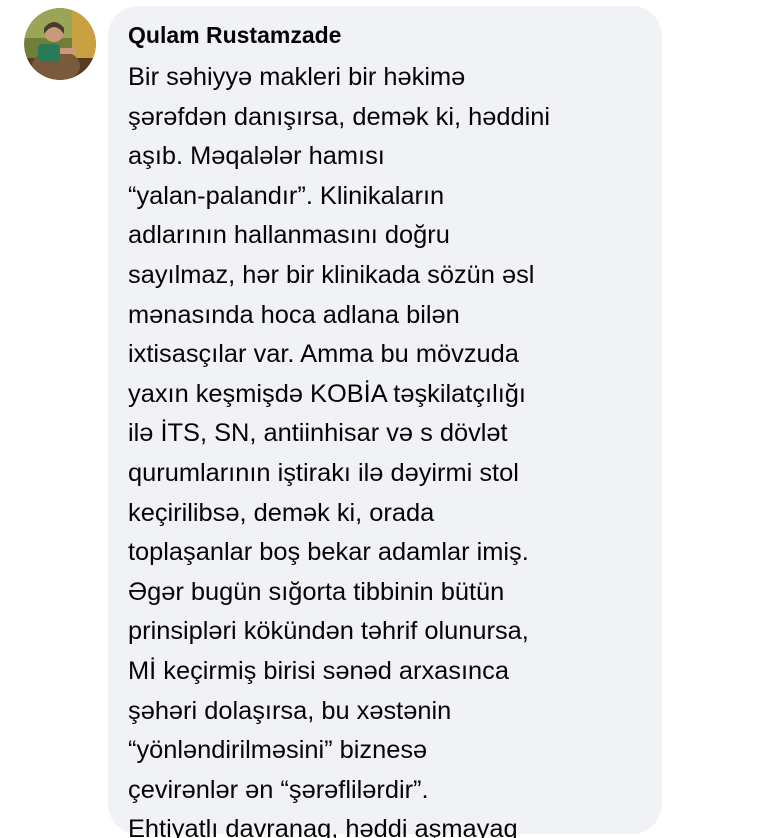 The width and height of the screenshot is (775, 838). I want to click on comment-line: “yalan-palandır”. Klinikaların, so click(286, 195).